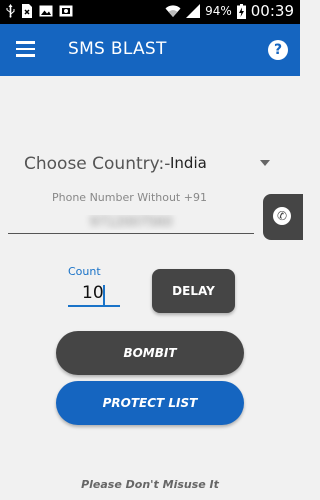 Image resolution: width=320 pixels, height=500 pixels. I want to click on contacts-side-tab: ✆, so click(283, 217).